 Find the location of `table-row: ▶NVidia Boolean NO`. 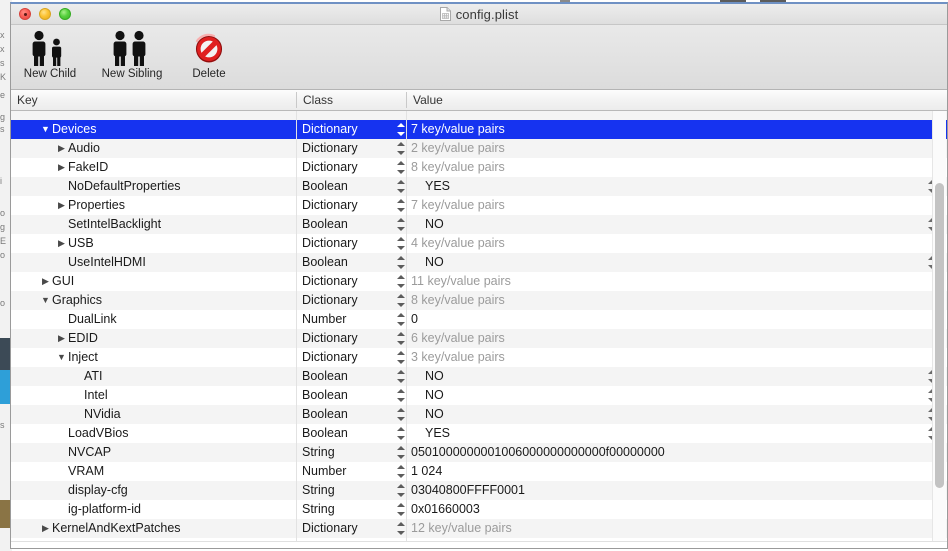

table-row: ▶NVidia Boolean NO is located at coordinates (479, 414).